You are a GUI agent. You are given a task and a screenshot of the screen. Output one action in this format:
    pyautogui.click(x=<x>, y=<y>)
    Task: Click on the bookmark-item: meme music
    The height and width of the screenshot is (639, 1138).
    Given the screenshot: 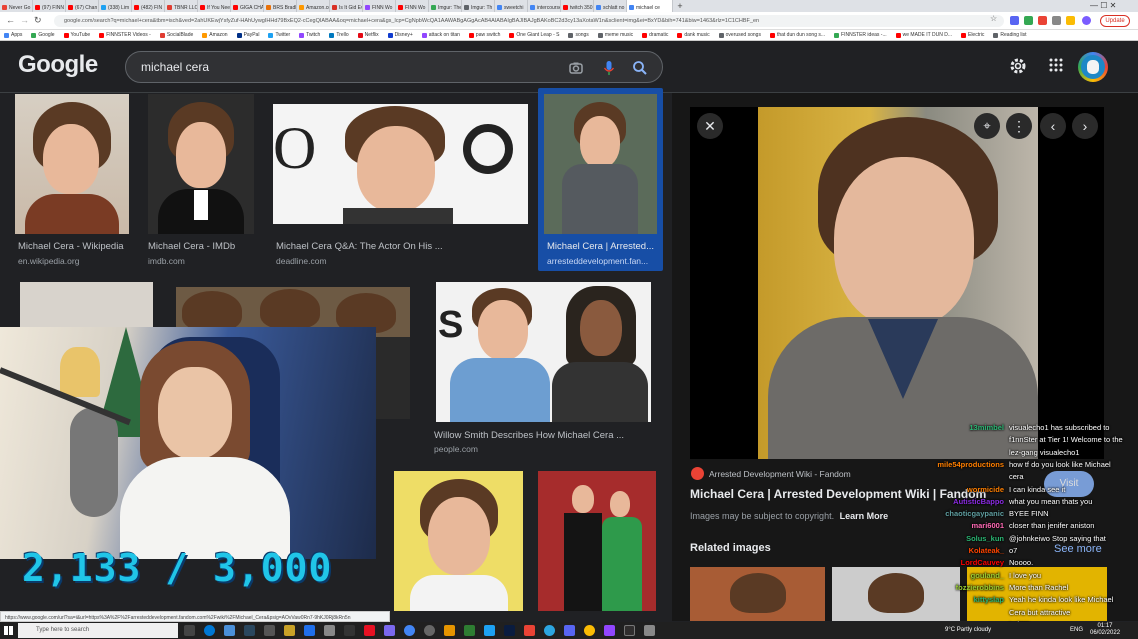 What is the action you would take?
    pyautogui.click(x=615, y=35)
    